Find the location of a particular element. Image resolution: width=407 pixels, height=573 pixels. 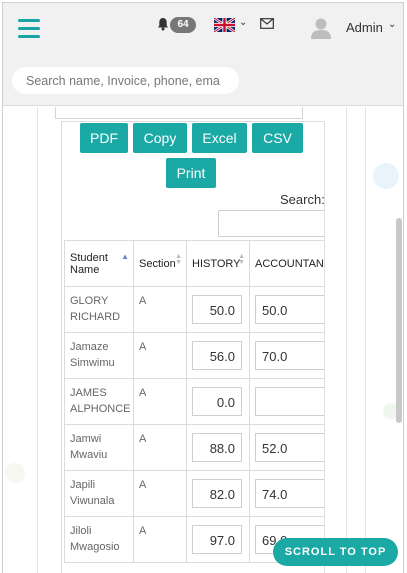

previous-card-edge is located at coordinates (179, 113).